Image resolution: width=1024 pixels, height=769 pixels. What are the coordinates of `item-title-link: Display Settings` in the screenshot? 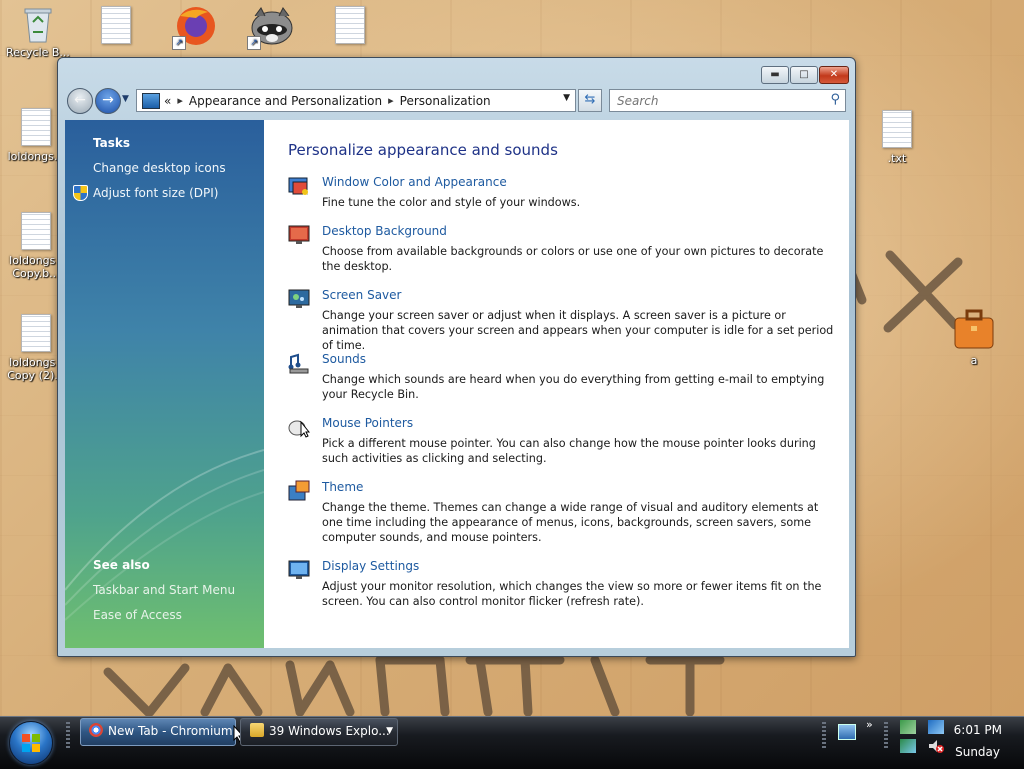 It's located at (370, 566).